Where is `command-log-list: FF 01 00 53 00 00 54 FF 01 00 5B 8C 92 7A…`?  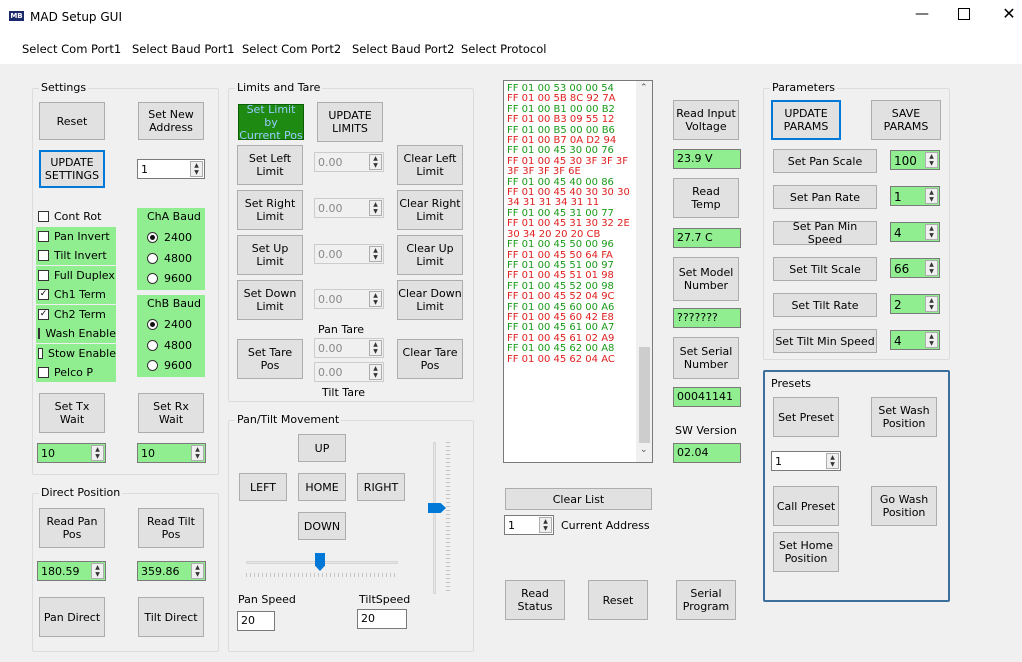 command-log-list: FF 01 00 53 00 00 54 FF 01 00 5B 8C 92 7A… is located at coordinates (578, 271).